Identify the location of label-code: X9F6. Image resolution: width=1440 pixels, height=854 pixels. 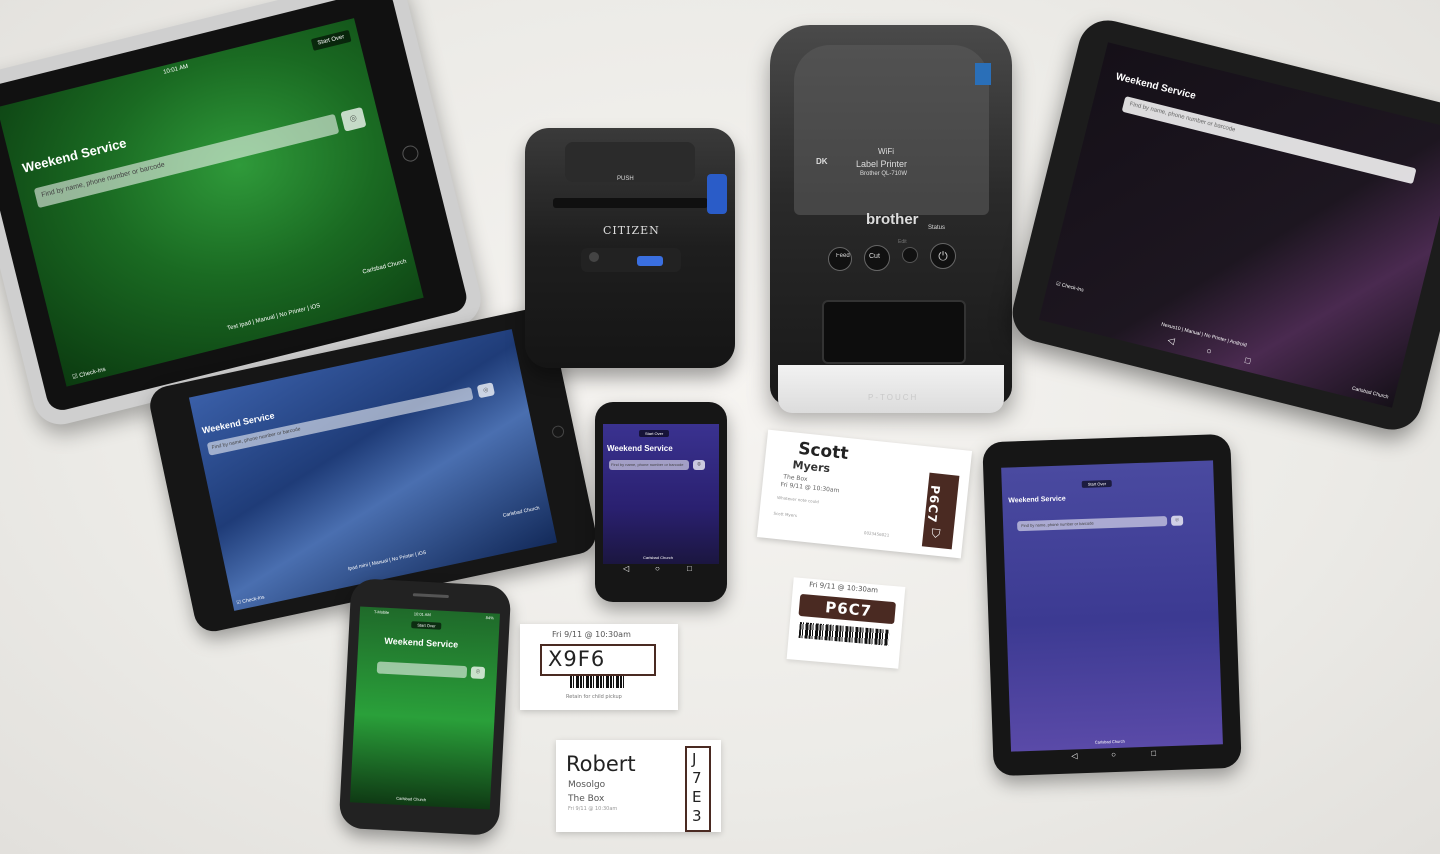
(577, 659).